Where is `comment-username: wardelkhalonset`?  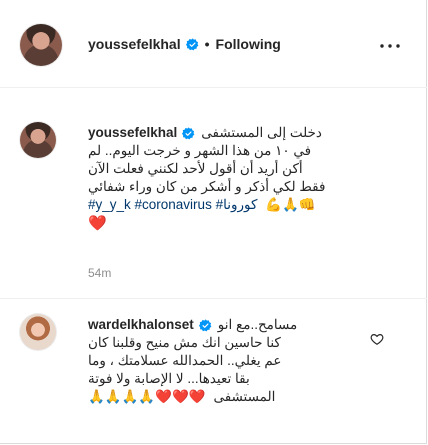
comment-username: wardelkhalonset is located at coordinates (141, 325).